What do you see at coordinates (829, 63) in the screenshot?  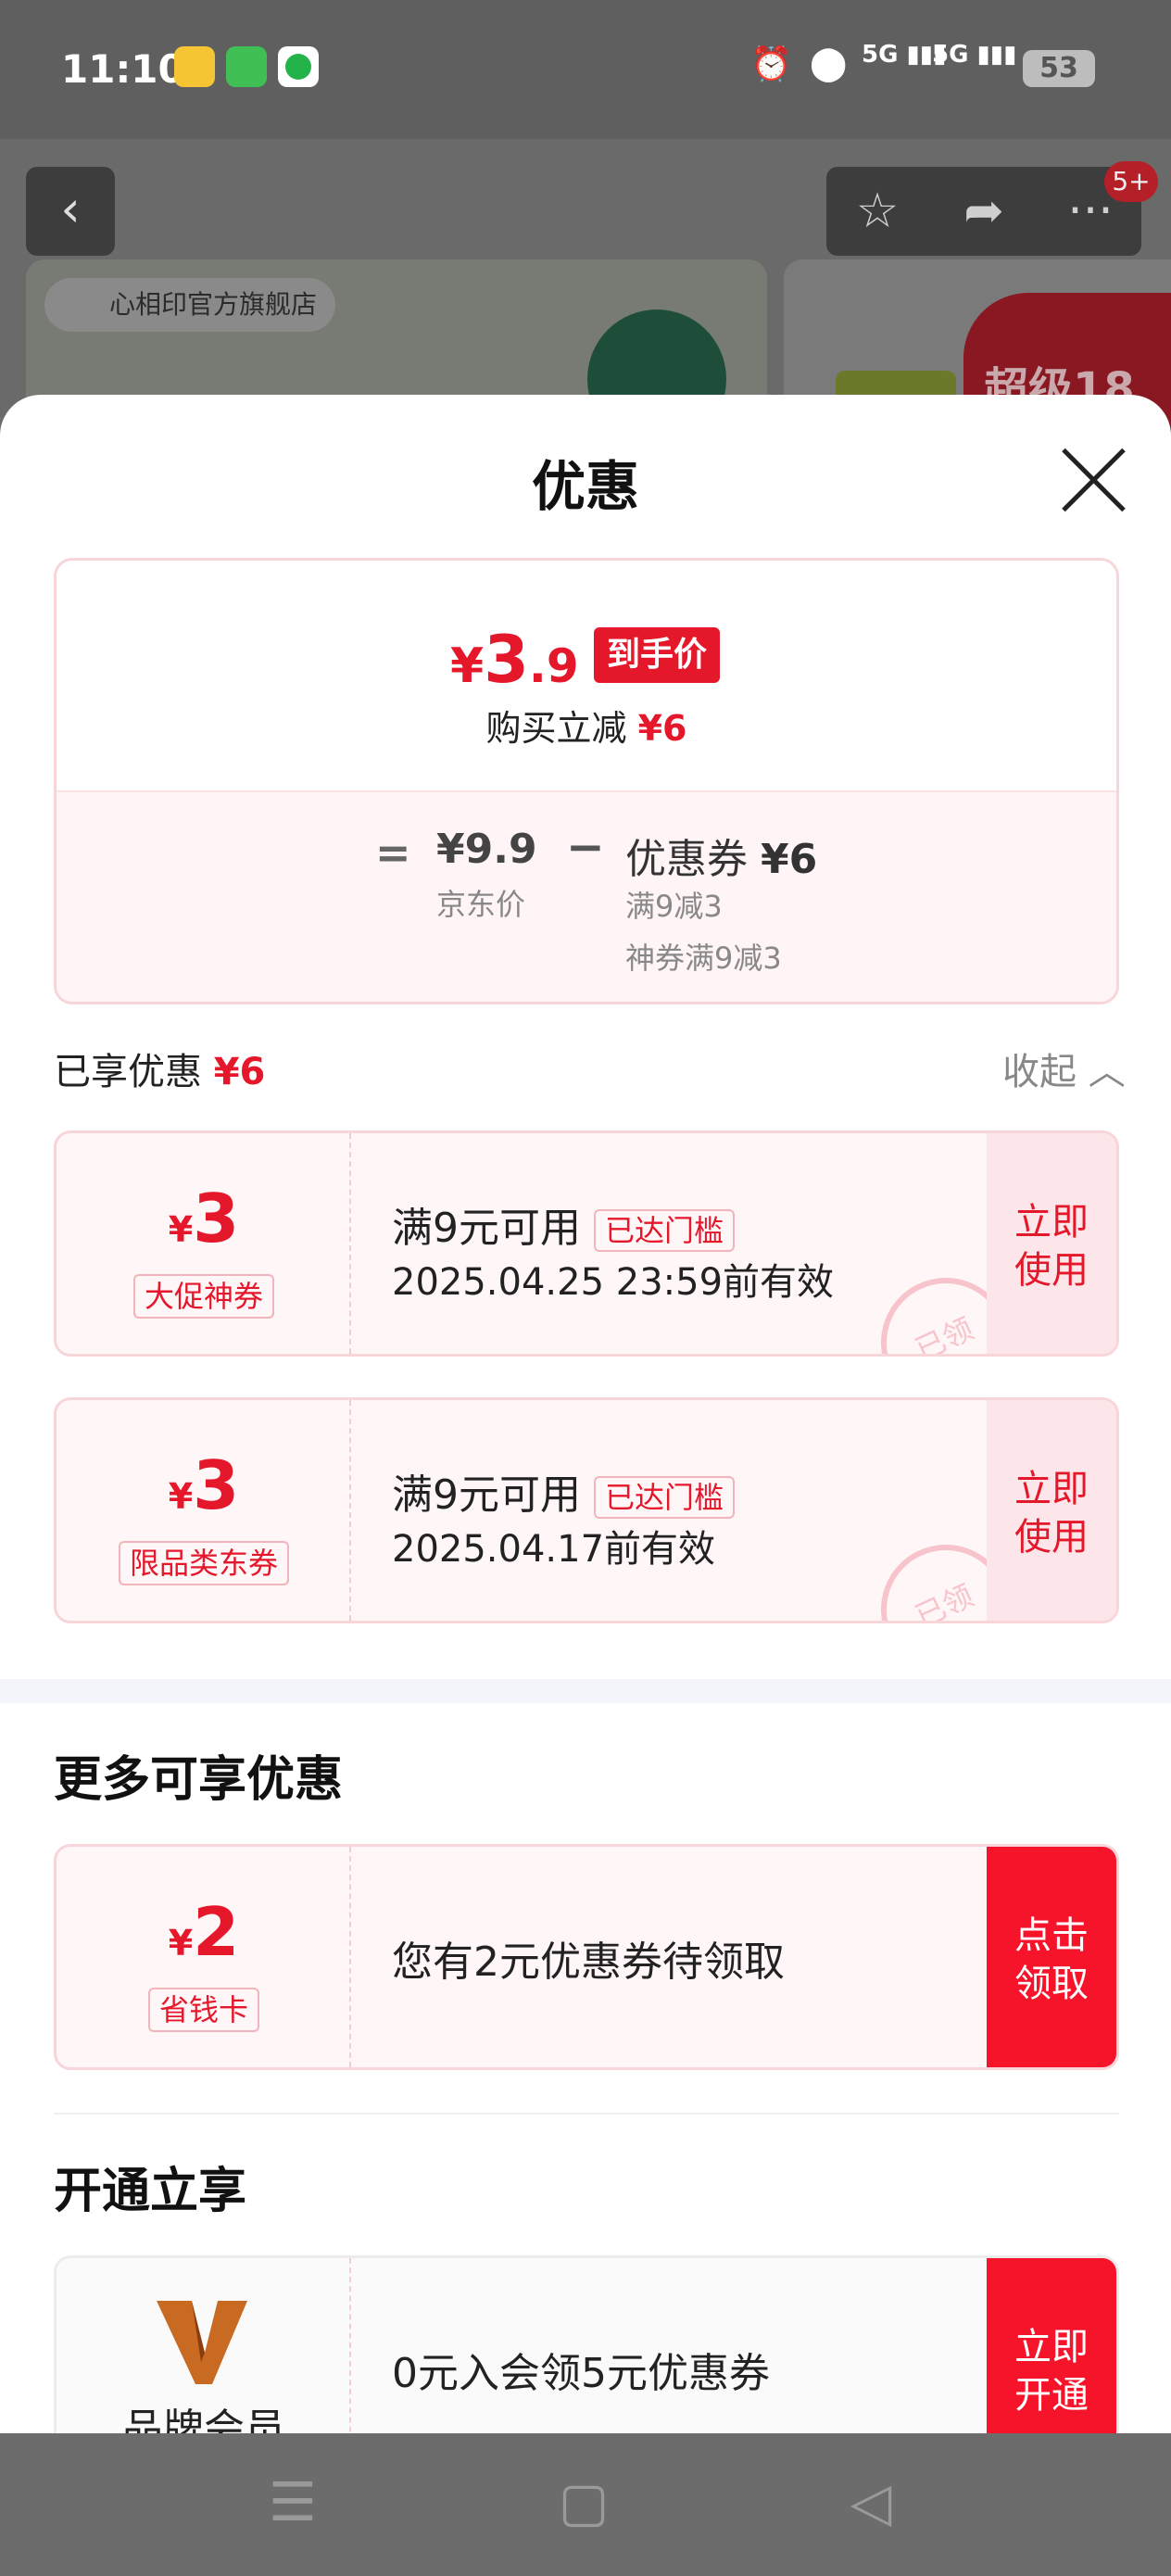 I see `location-icon: ⬤` at bounding box center [829, 63].